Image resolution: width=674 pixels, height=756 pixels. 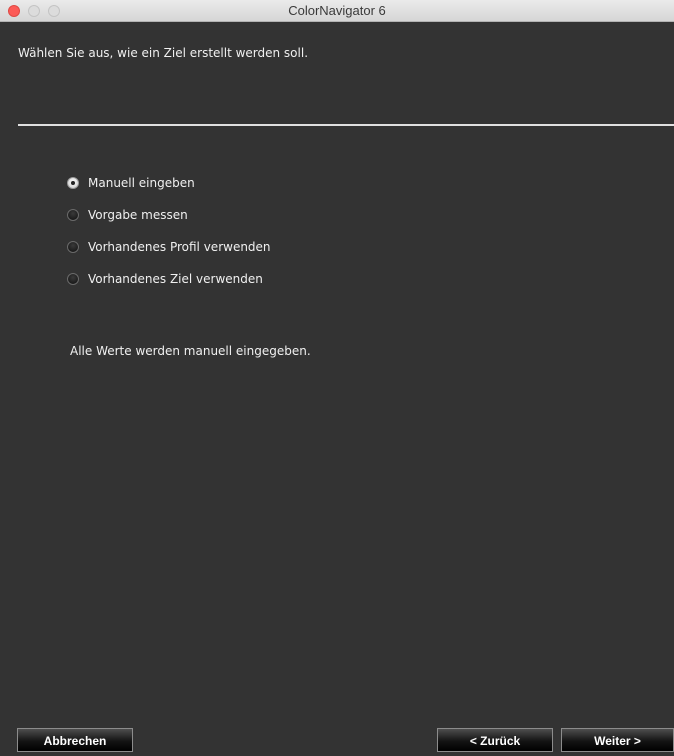 I want to click on option-label: Manuell eingeben, so click(x=141, y=183).